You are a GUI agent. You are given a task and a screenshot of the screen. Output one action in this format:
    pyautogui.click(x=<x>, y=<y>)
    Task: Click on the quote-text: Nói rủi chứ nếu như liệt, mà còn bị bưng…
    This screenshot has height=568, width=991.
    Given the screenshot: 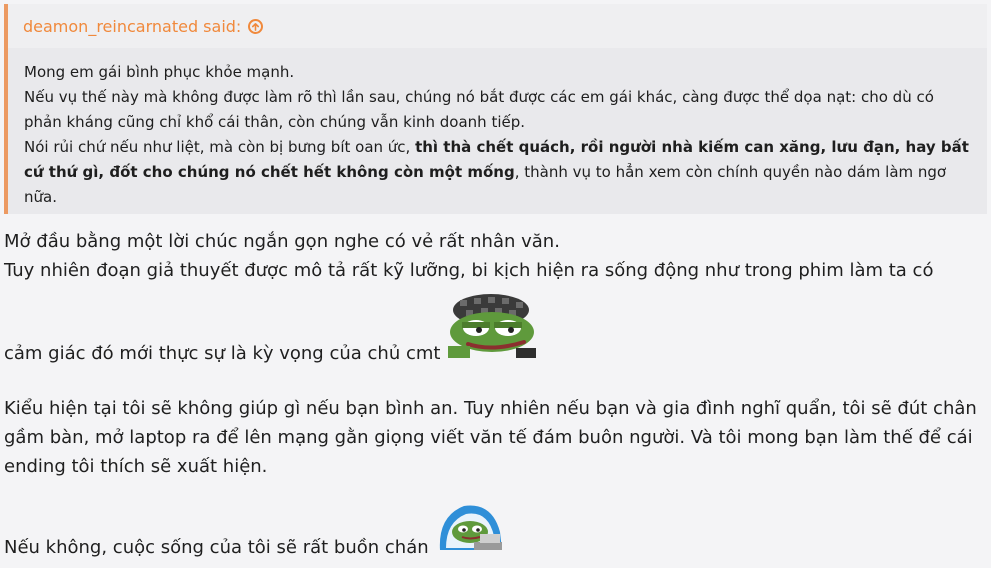 What is the action you would take?
    pyautogui.click(x=220, y=147)
    